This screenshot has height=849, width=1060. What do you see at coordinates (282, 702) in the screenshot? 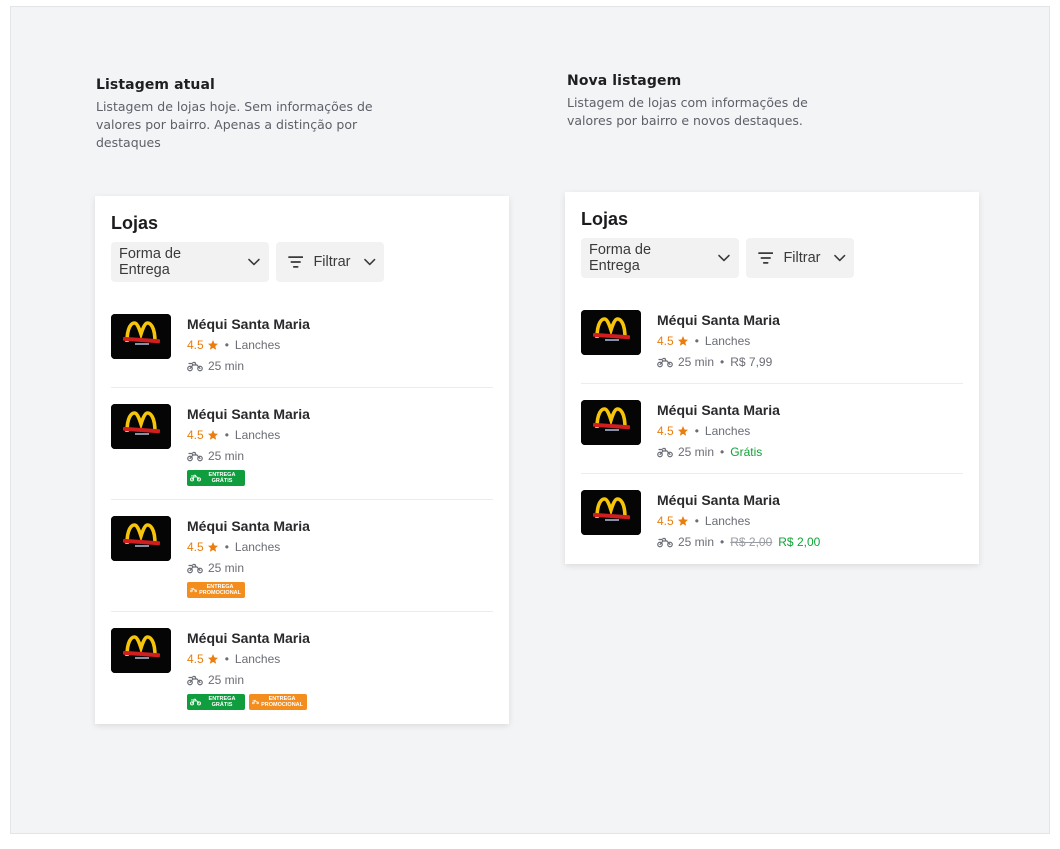
I see `badge-label: ENTREGA PROMOCIONAL` at bounding box center [282, 702].